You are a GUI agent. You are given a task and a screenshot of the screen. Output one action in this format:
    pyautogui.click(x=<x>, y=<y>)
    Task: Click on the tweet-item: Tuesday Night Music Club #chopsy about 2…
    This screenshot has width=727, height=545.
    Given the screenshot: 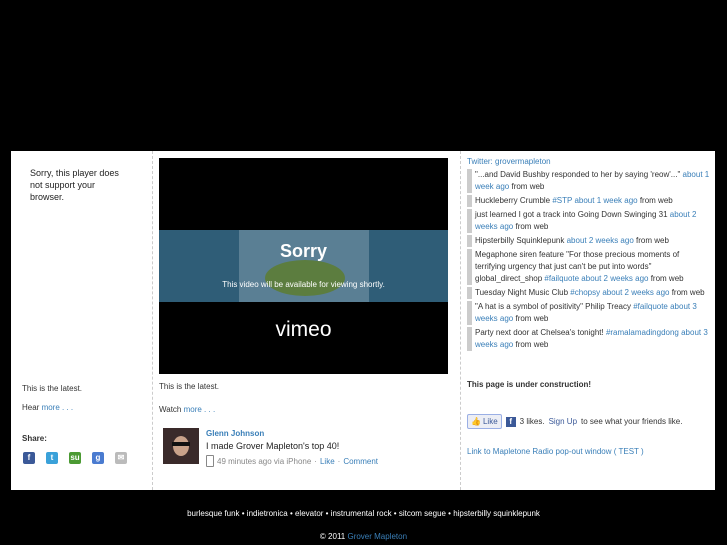 What is the action you would take?
    pyautogui.click(x=589, y=293)
    